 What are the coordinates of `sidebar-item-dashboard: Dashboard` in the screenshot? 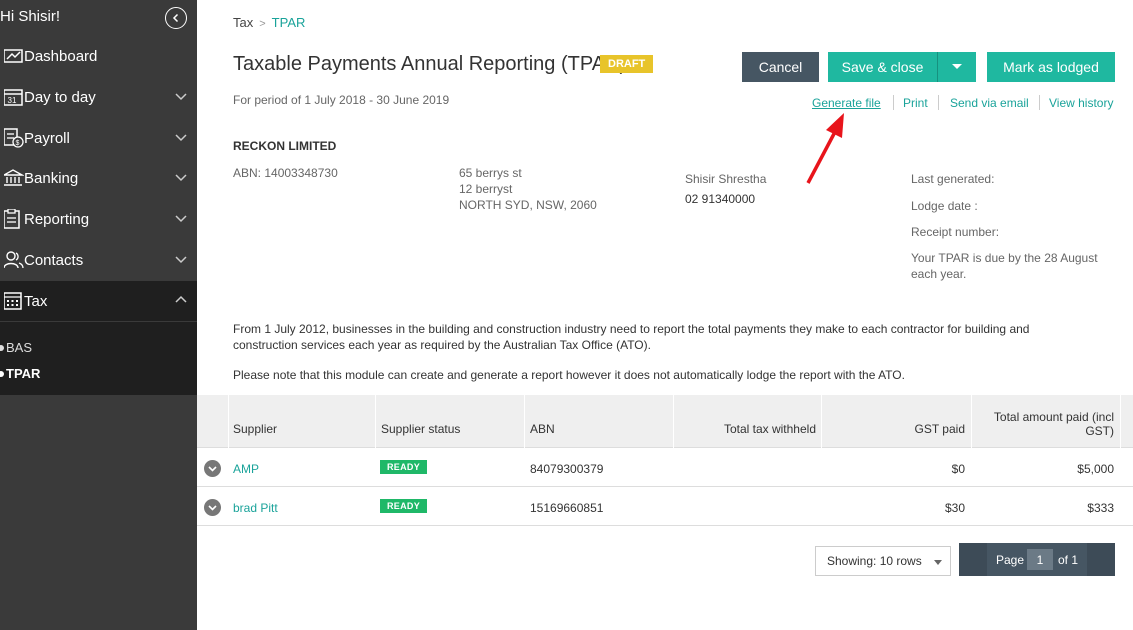 It's located at (98, 56).